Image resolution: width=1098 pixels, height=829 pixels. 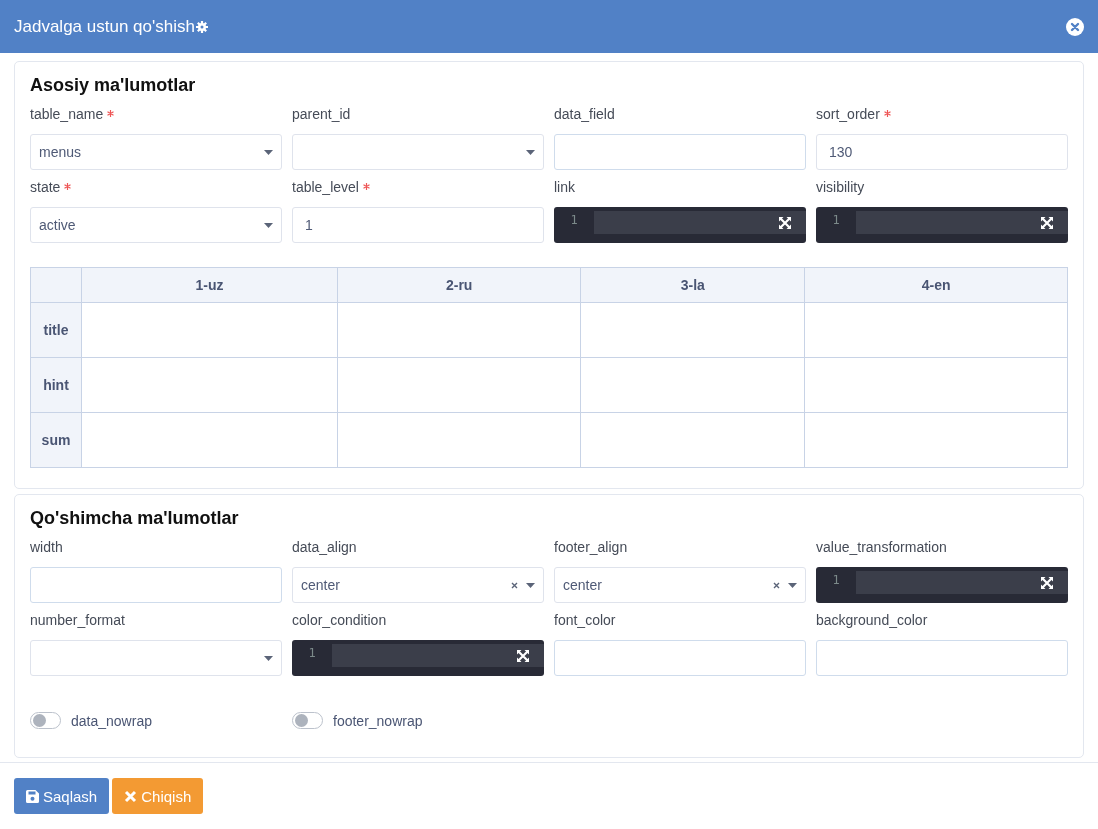 I want to click on field-label: footer_align, so click(x=591, y=547).